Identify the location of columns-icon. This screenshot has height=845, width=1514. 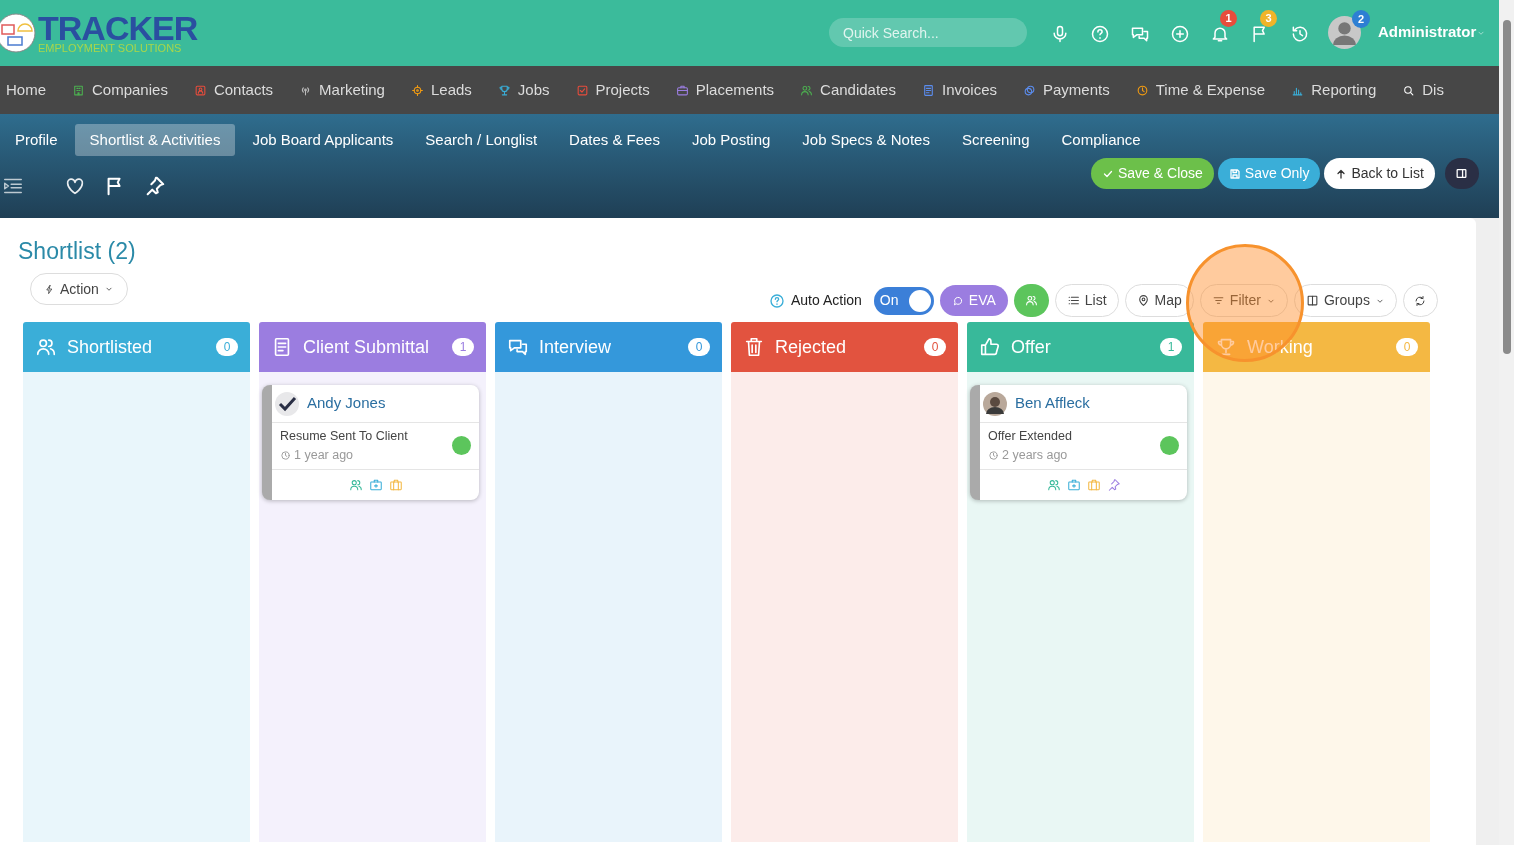
(1312, 300).